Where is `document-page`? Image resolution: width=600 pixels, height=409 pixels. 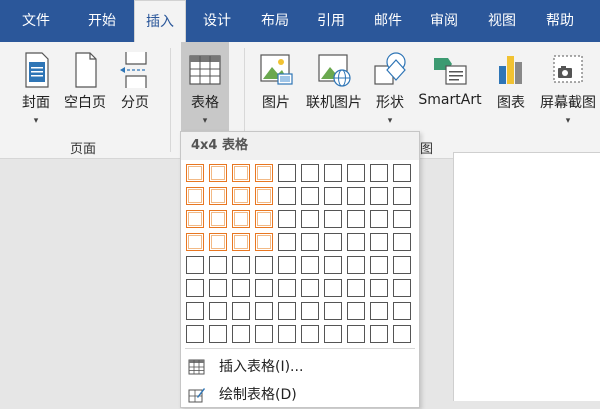
document-page is located at coordinates (526, 276).